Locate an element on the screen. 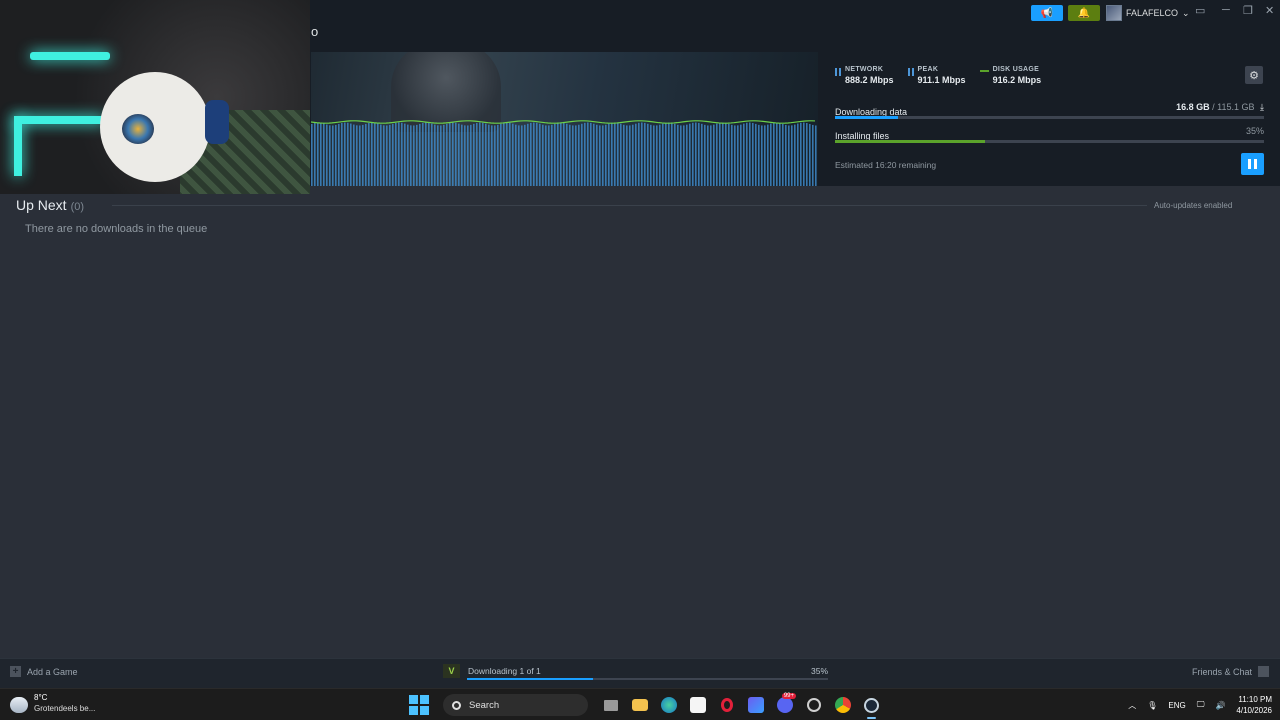 Image resolution: width=1280 pixels, height=720 pixels. close-icon: ✕ is located at coordinates (1269, 10).